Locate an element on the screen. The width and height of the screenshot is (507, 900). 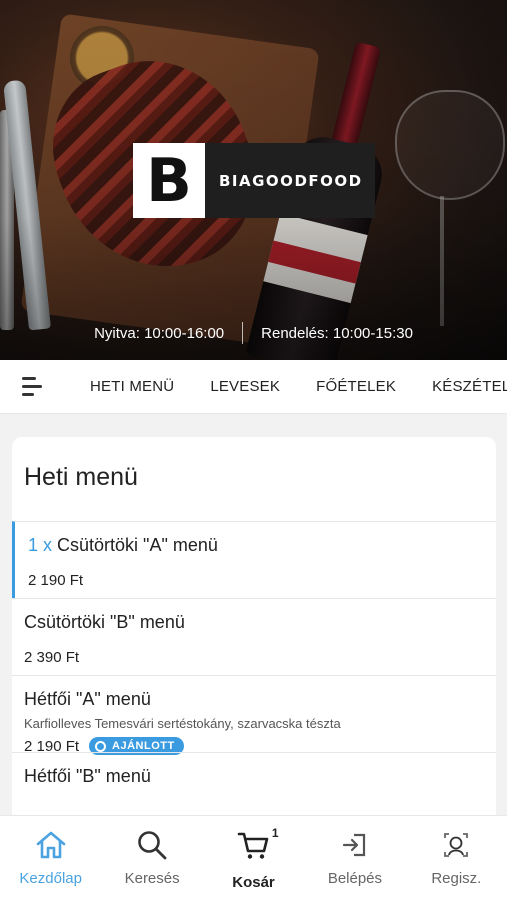
item-quantity: 1 x is located at coordinates (40, 545).